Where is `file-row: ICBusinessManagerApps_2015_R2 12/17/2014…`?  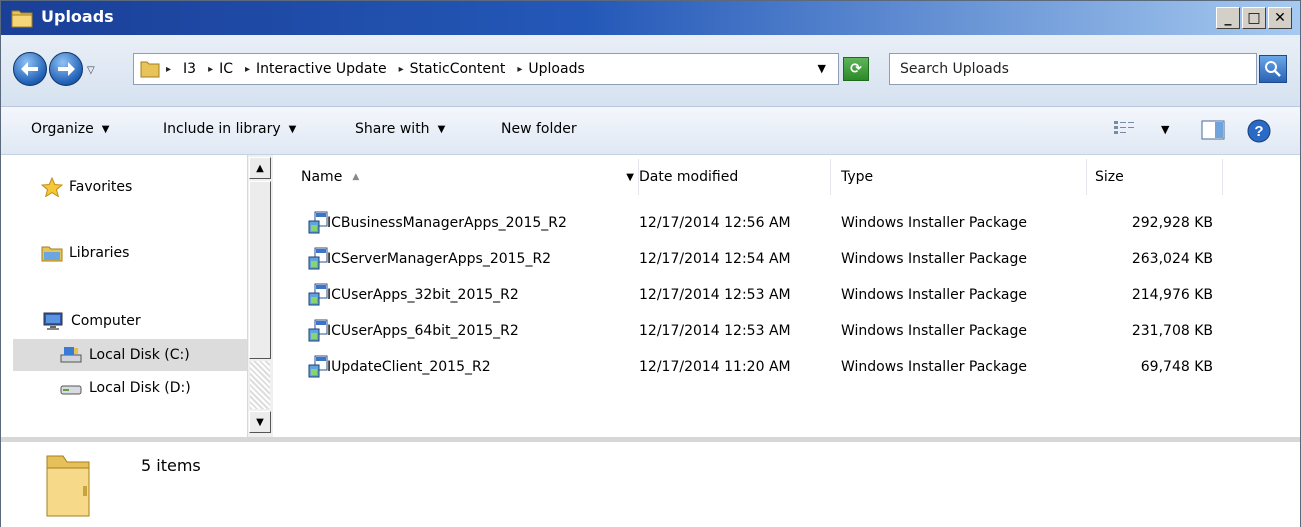 file-row: ICBusinessManagerApps_2015_R2 12/17/2014… is located at coordinates (788, 224).